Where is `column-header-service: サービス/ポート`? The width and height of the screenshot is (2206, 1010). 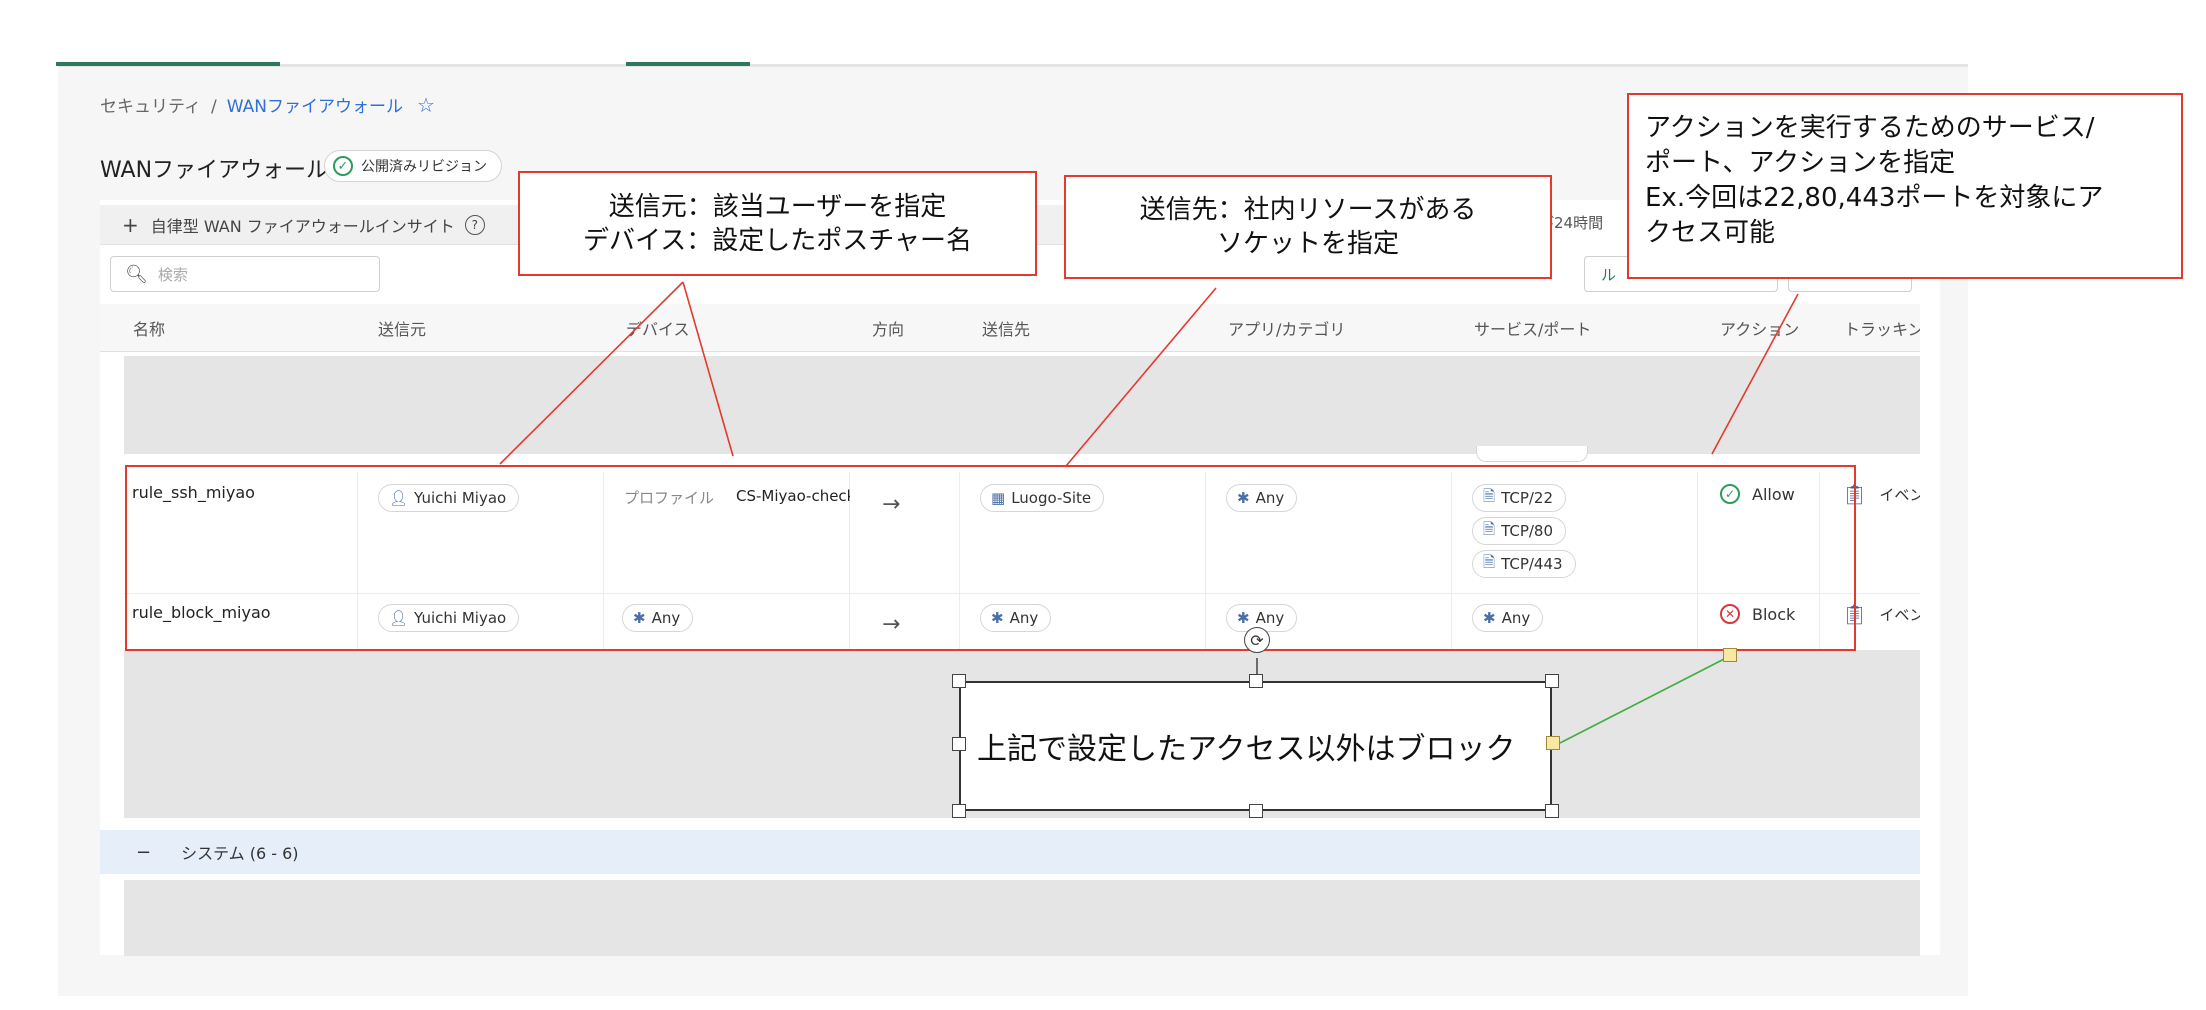 column-header-service: サービス/ポート is located at coordinates (1532, 328).